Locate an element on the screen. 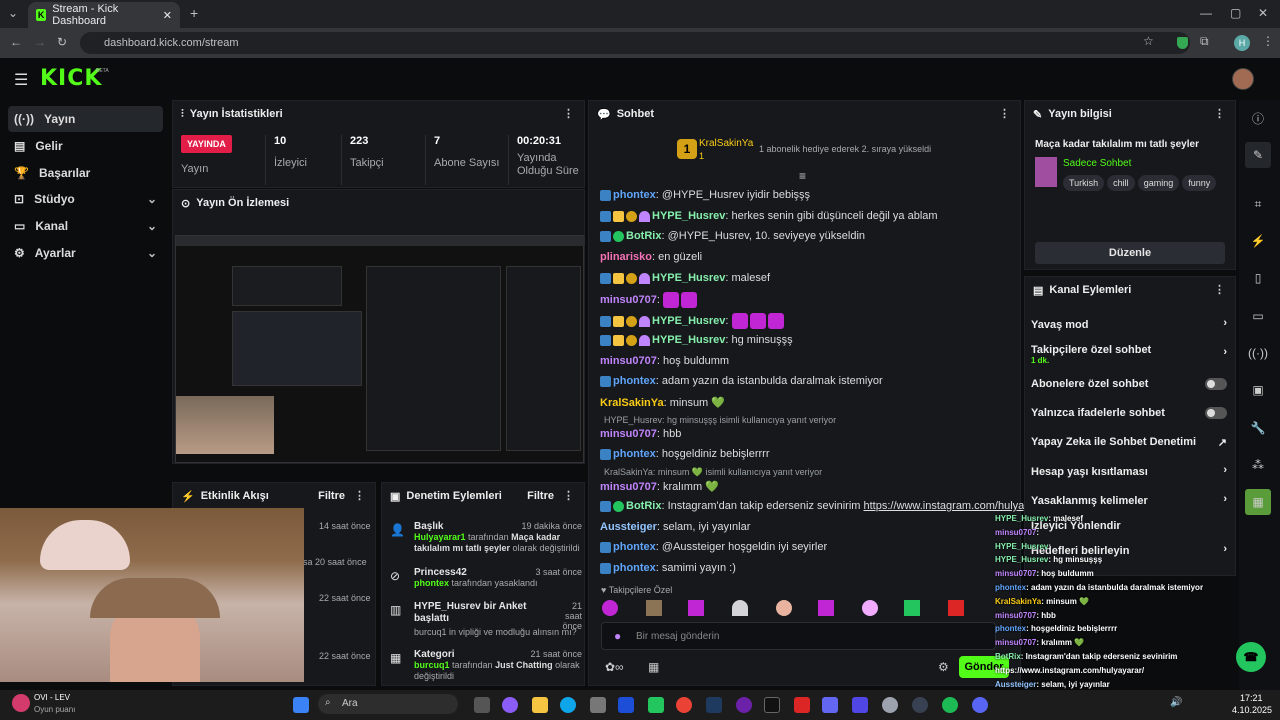  edit-button: Düzenle is located at coordinates (1130, 253).